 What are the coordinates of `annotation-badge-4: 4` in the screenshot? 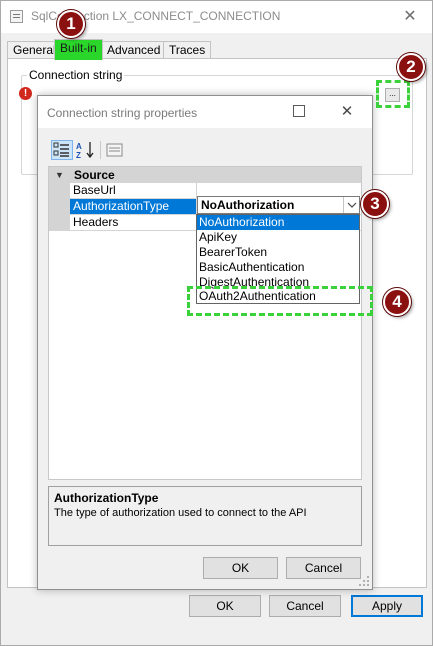 It's located at (397, 302).